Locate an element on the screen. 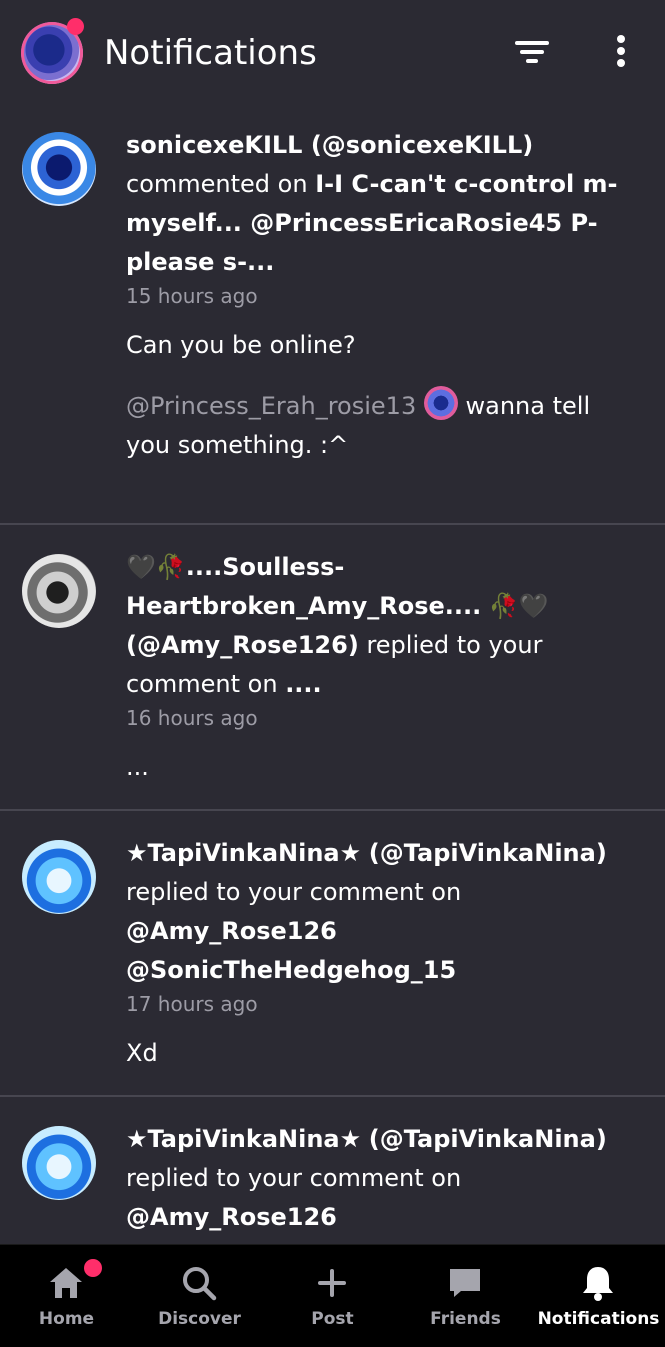 The width and height of the screenshot is (665, 1347). nav-notifications: Notifications is located at coordinates (598, 1295).